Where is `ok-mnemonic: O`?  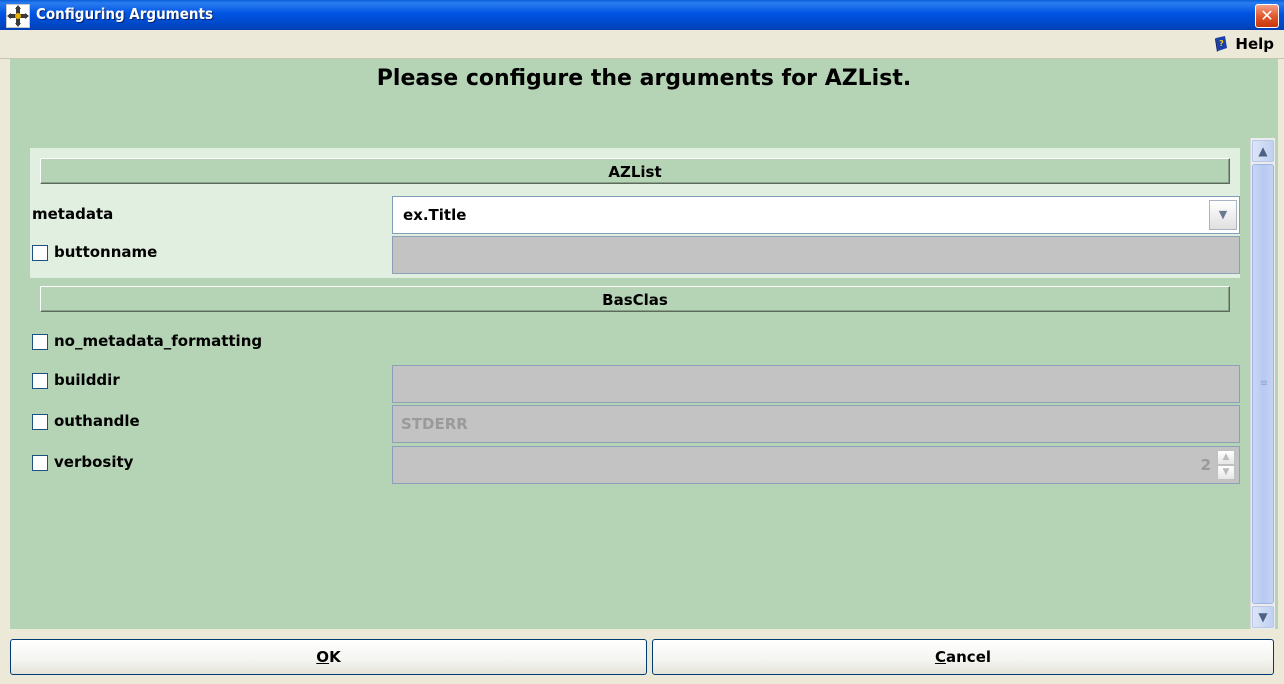 ok-mnemonic: O is located at coordinates (323, 657).